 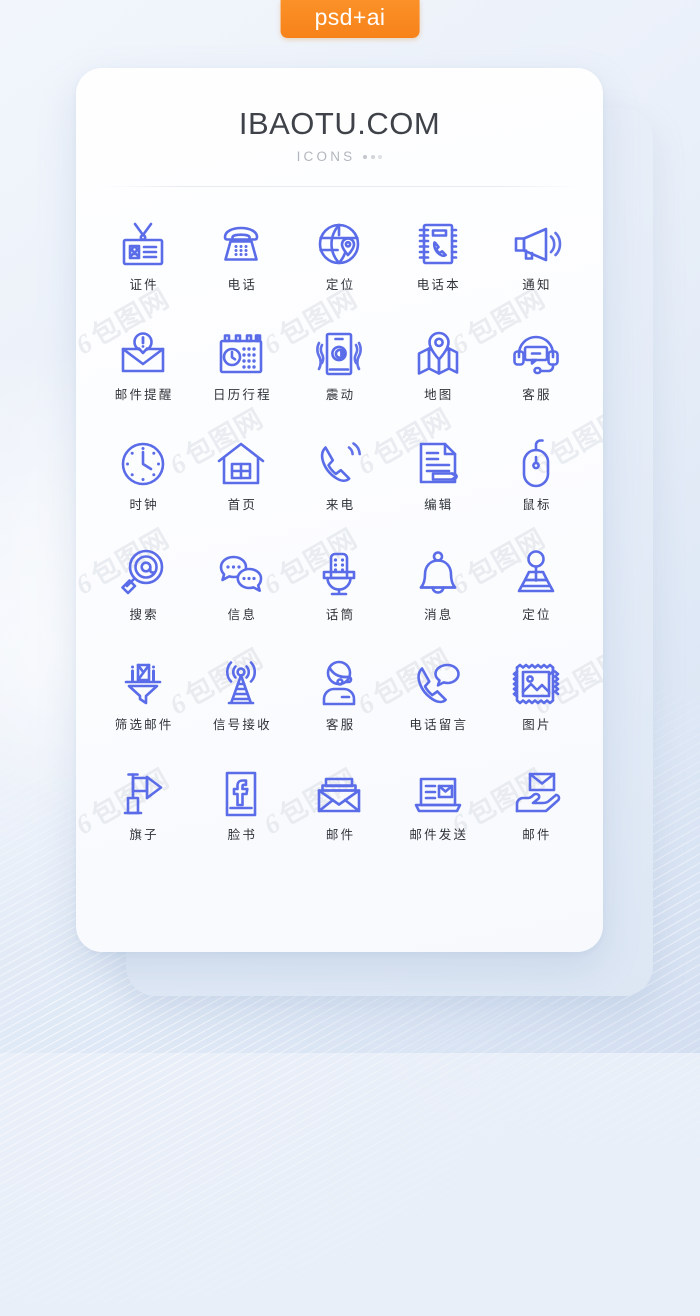 I want to click on subtitle-row: ICONS, so click(x=339, y=157).